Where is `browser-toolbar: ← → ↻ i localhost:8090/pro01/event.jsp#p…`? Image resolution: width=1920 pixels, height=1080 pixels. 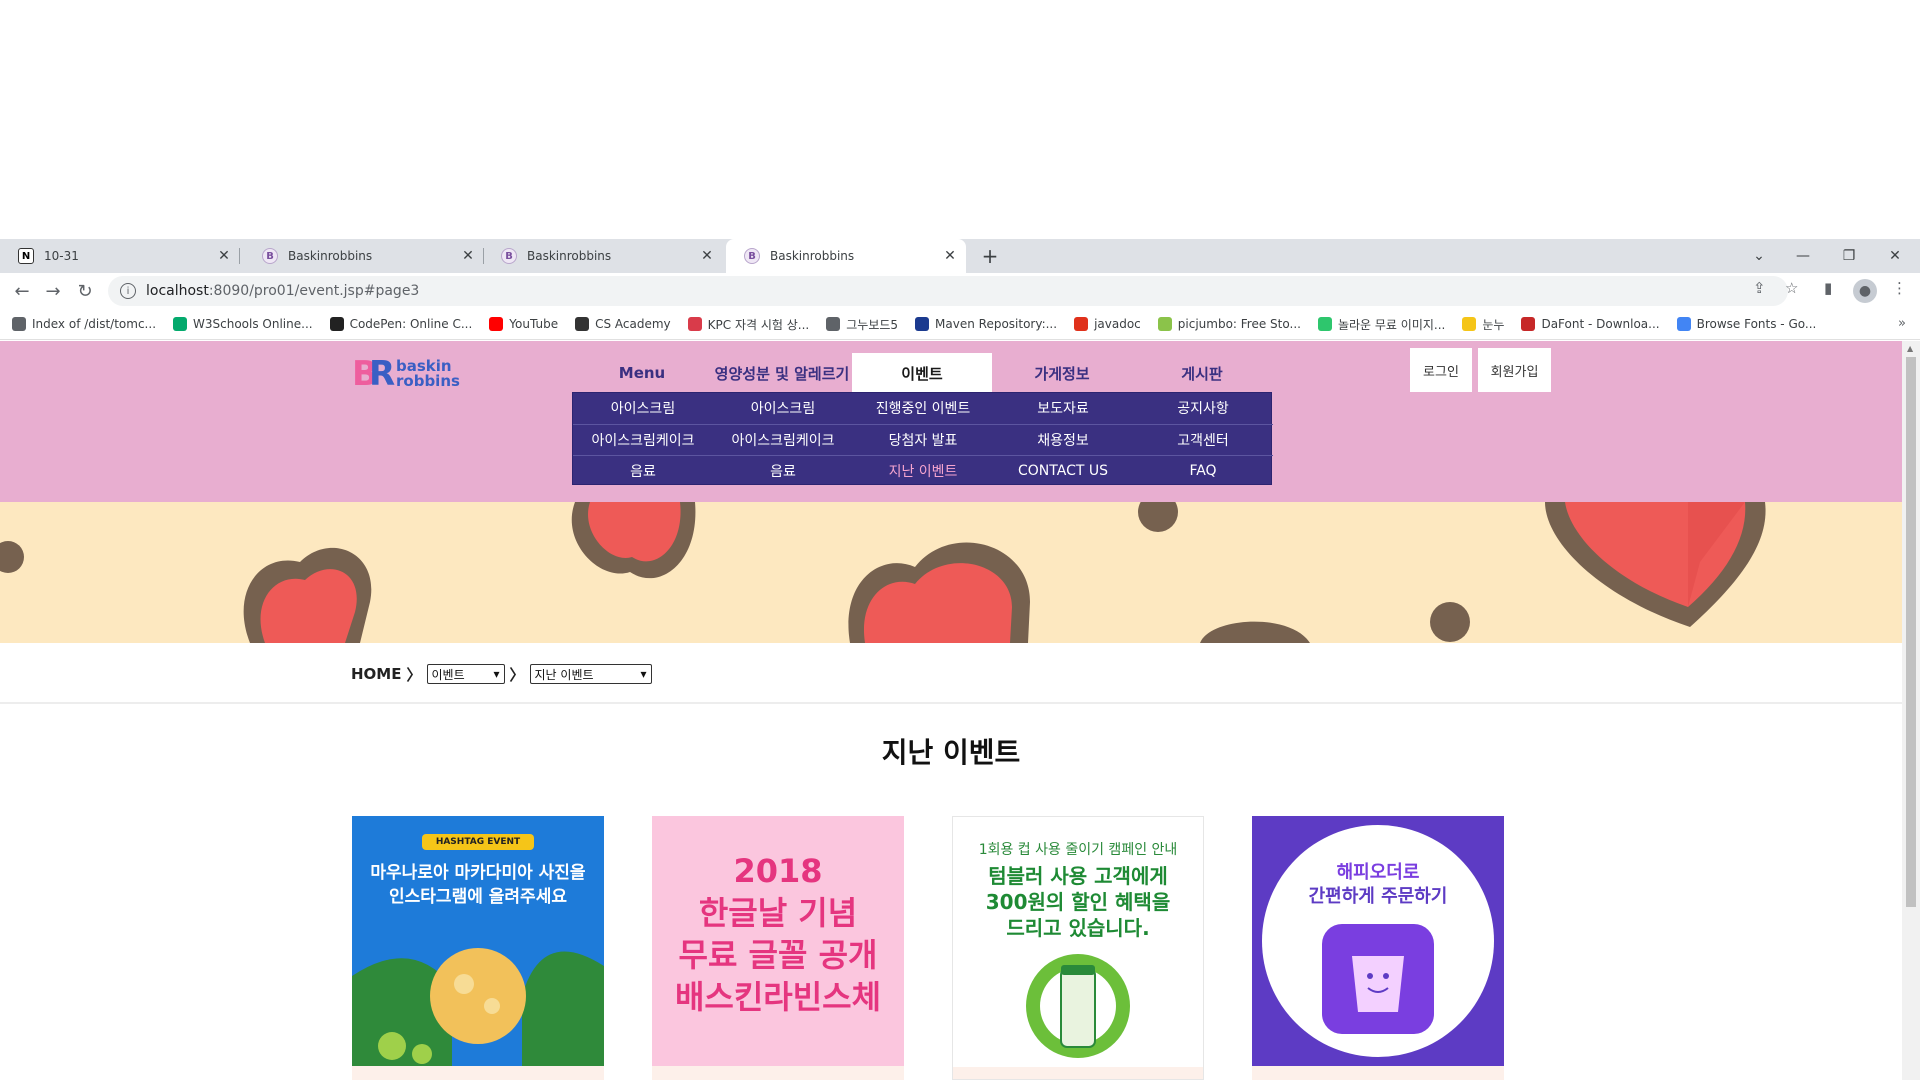 browser-toolbar: ← → ↻ i localhost:8090/pro01/event.jsp#p… is located at coordinates (960, 291).